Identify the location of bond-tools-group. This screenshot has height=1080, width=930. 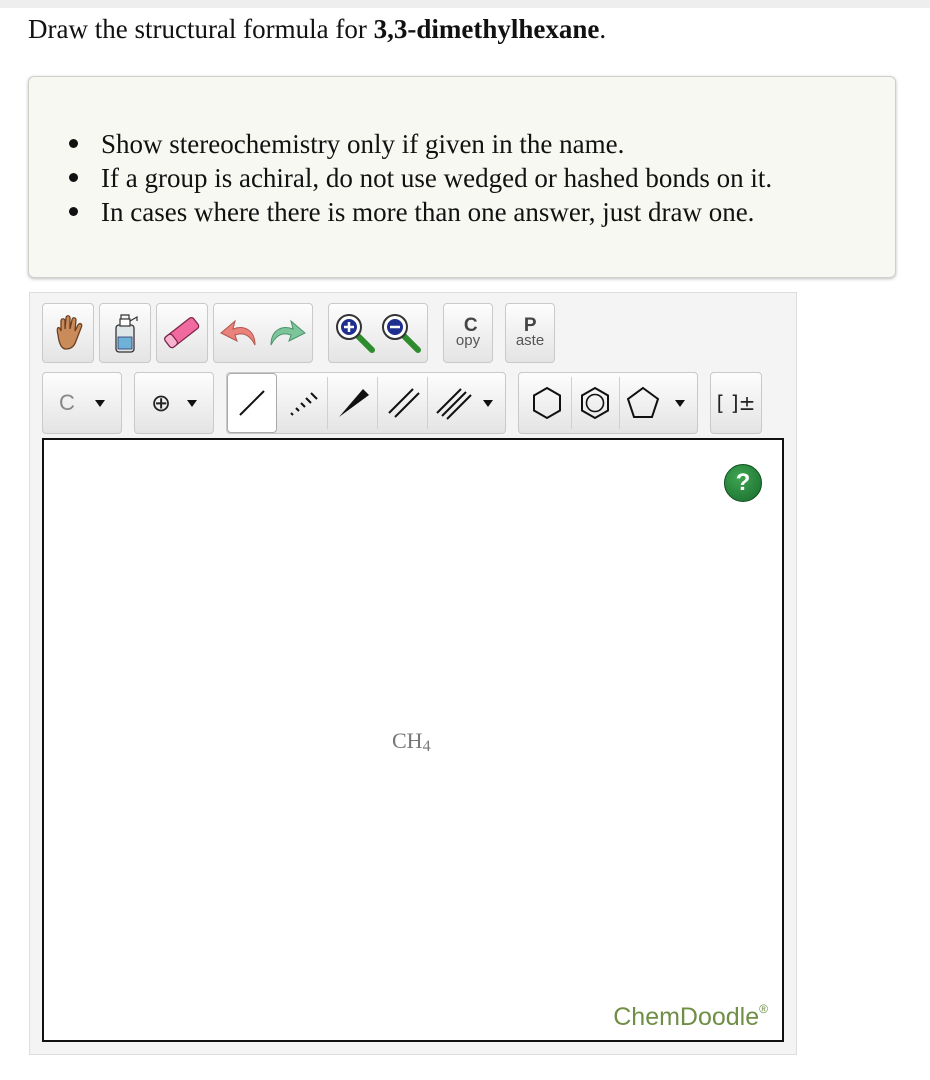
(366, 403).